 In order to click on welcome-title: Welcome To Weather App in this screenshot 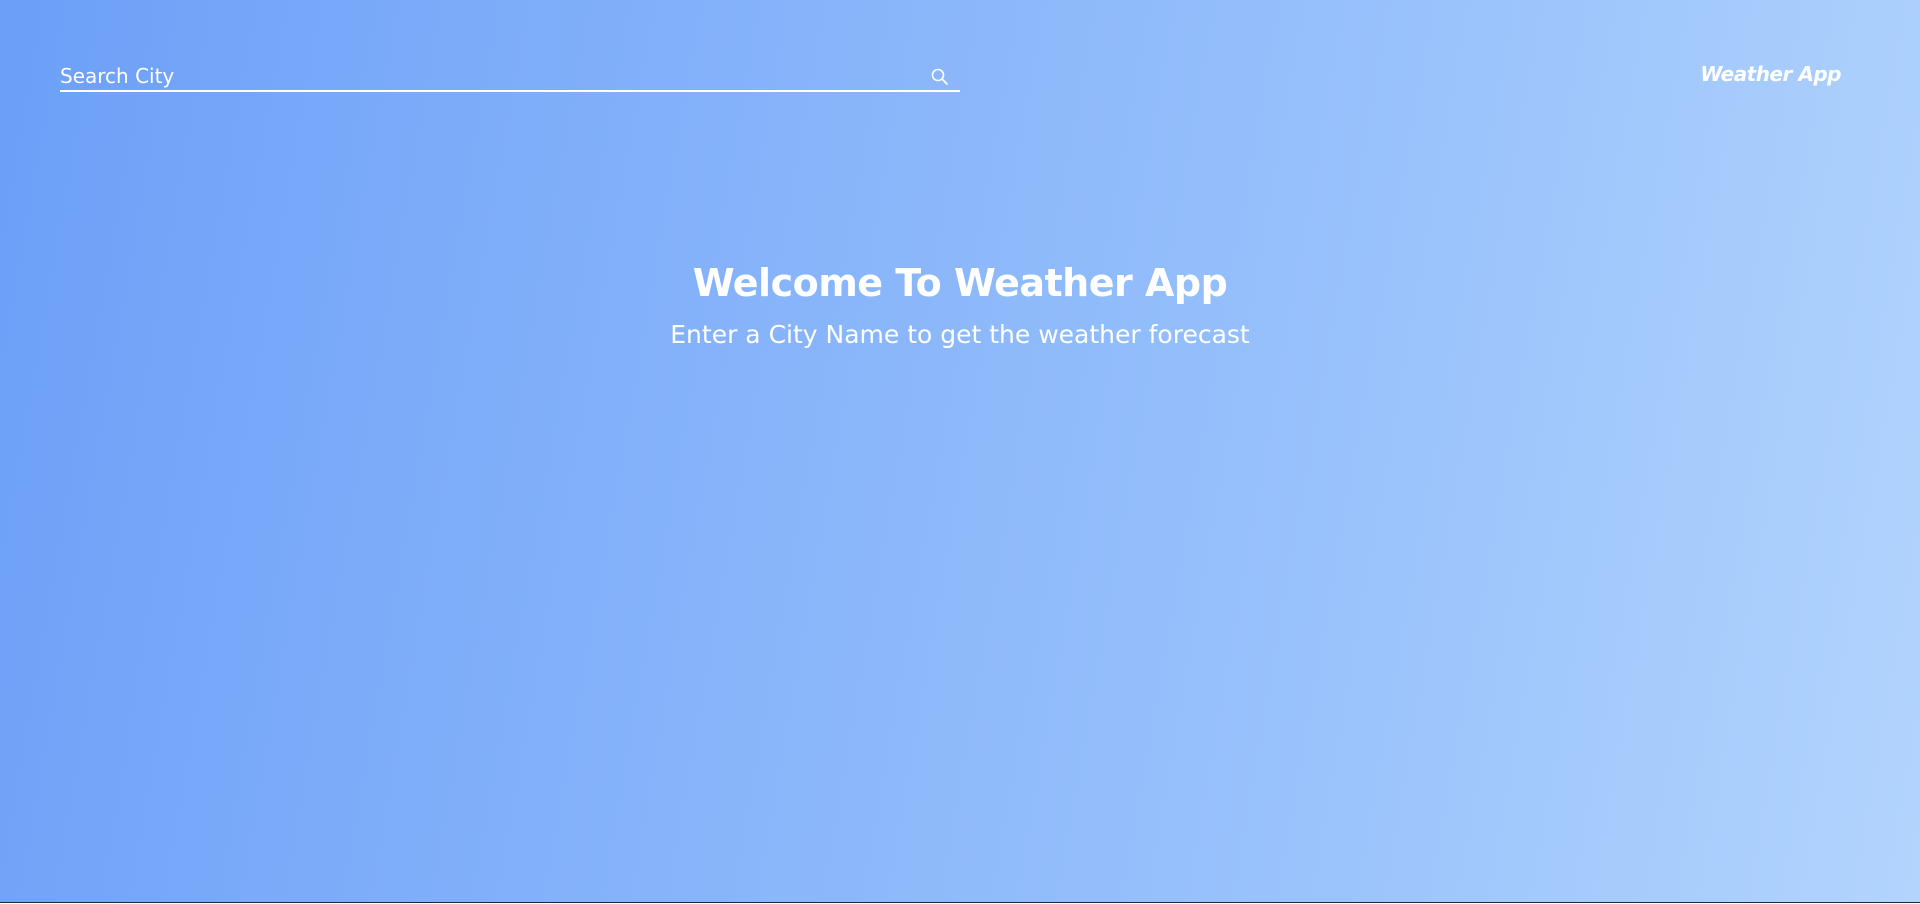, I will do `click(960, 283)`.